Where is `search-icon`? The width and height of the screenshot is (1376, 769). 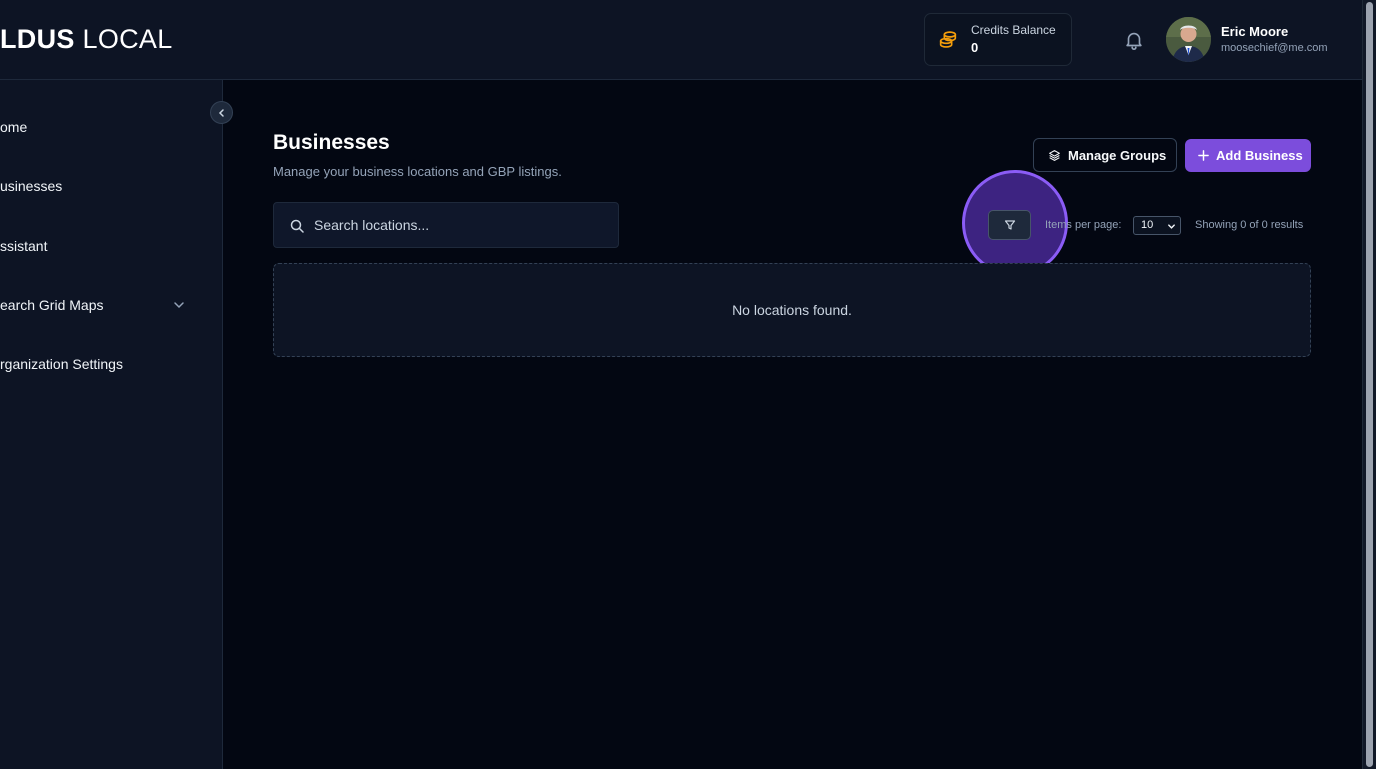 search-icon is located at coordinates (297, 226).